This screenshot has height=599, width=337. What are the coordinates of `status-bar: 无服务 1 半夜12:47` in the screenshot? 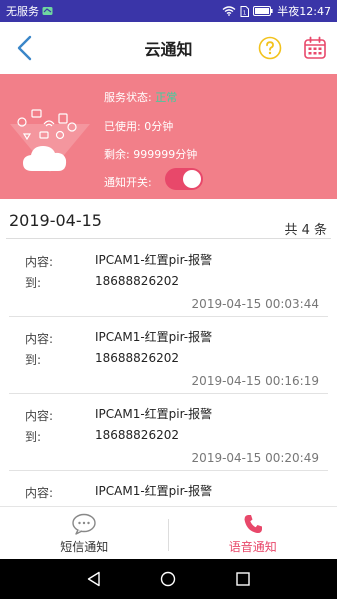 It's located at (168, 11).